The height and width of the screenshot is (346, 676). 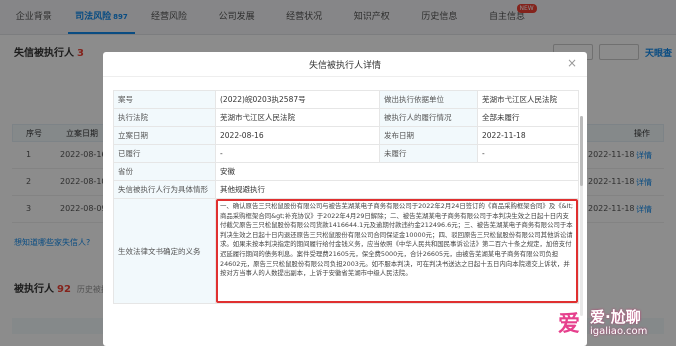 I want to click on field-label: 已履行, so click(x=165, y=153).